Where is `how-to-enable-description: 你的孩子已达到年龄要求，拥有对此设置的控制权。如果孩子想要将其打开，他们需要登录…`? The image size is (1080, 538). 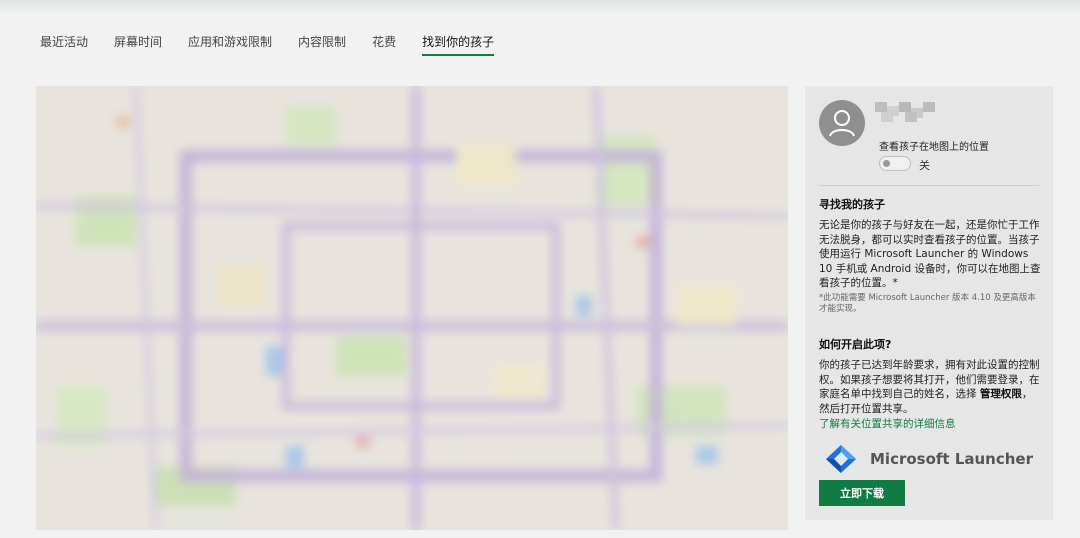
how-to-enable-description: 你的孩子已达到年龄要求，拥有对此设置的控制权。如果孩子想要将其打开，他们需要登录… is located at coordinates (930, 387).